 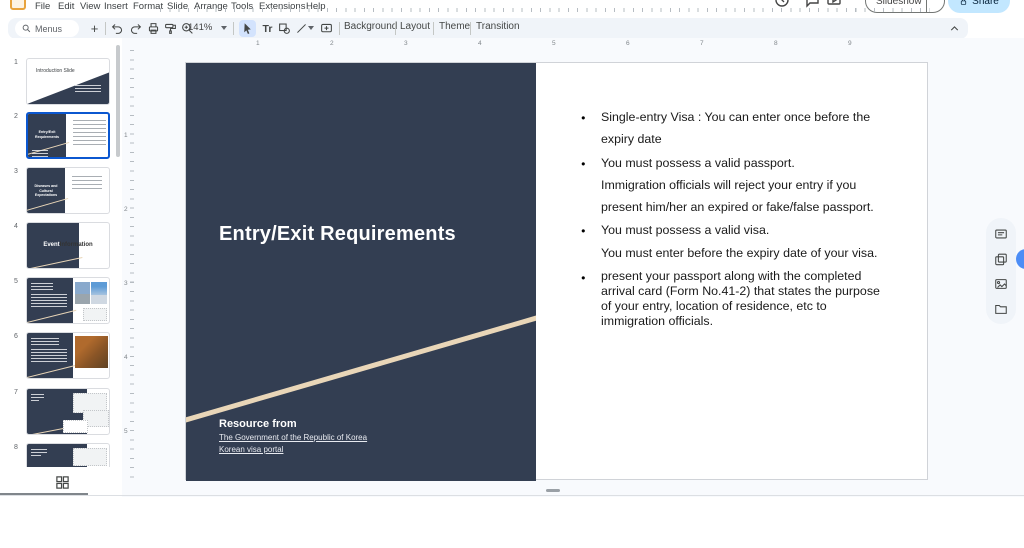 What do you see at coordinates (224, 28) in the screenshot?
I see `zoom-caret-icon` at bounding box center [224, 28].